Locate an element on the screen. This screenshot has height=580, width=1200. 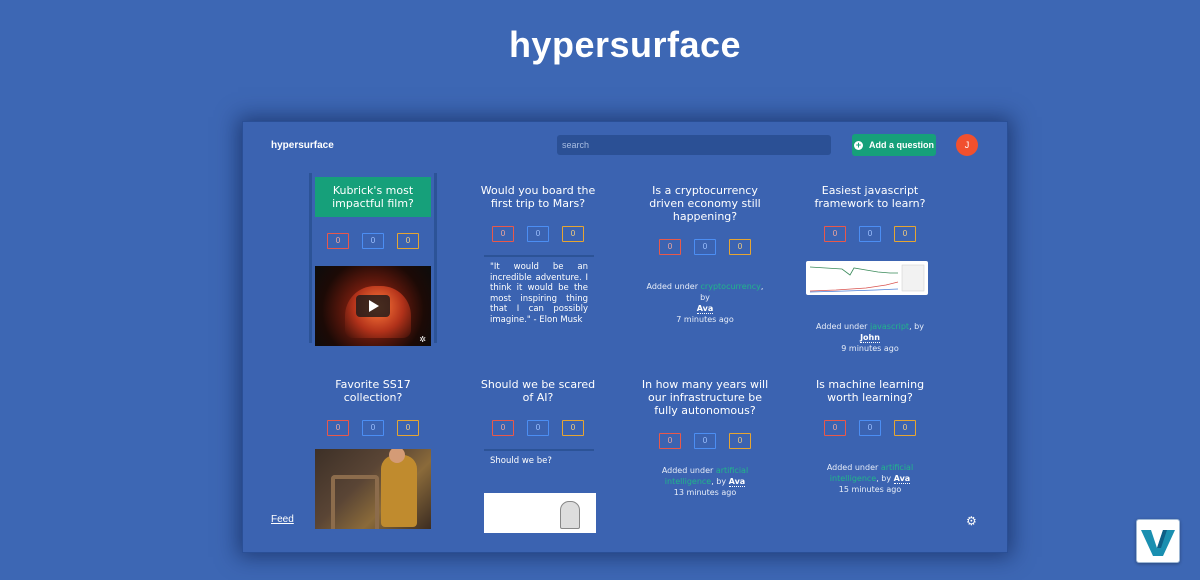
card-title: Is machine learning worth learning? is located at coordinates (870, 391).